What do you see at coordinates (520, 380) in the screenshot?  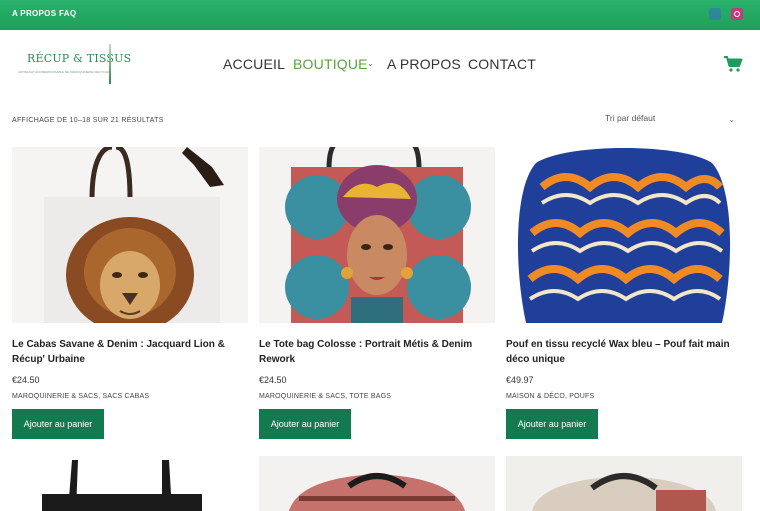 I see `product-price: €49.97` at bounding box center [520, 380].